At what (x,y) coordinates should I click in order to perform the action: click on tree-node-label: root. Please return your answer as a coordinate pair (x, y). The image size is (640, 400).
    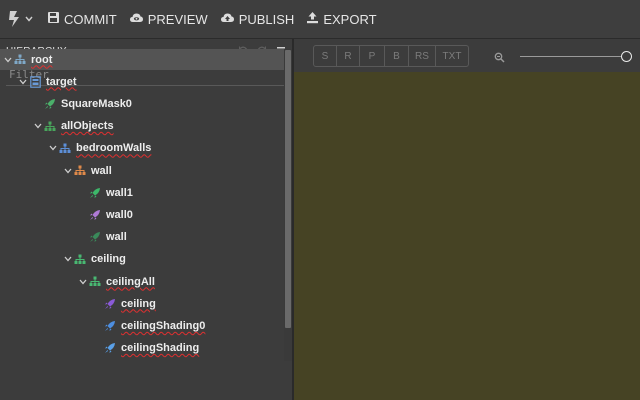
    Looking at the image, I should click on (41, 60).